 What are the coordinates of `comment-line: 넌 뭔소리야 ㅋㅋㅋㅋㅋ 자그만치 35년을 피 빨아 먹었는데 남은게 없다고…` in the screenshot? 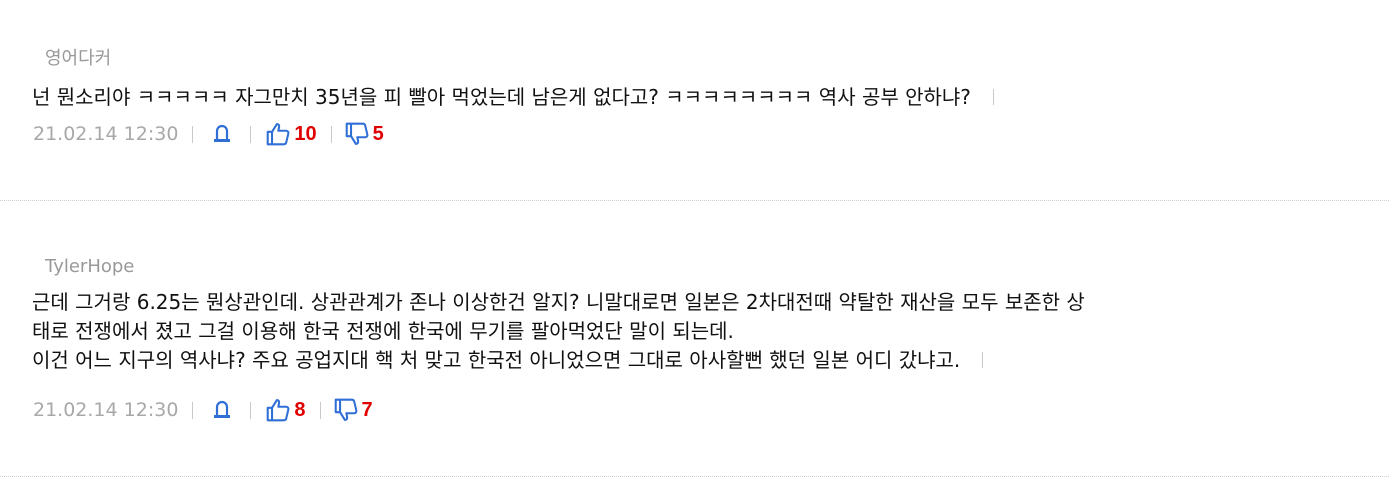 It's located at (710, 97).